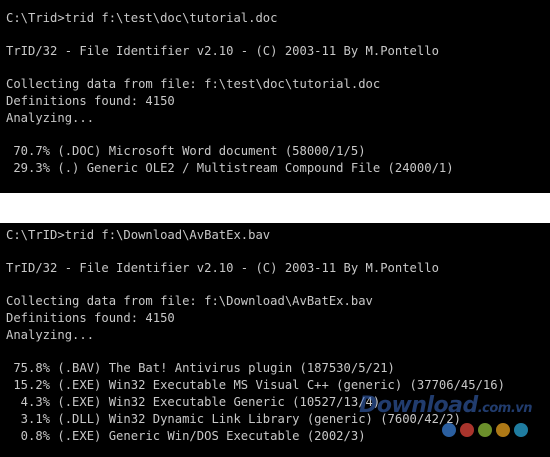 The height and width of the screenshot is (457, 550). Describe the element at coordinates (505, 408) in the screenshot. I see `watermark-suffix: .com.vn` at that location.